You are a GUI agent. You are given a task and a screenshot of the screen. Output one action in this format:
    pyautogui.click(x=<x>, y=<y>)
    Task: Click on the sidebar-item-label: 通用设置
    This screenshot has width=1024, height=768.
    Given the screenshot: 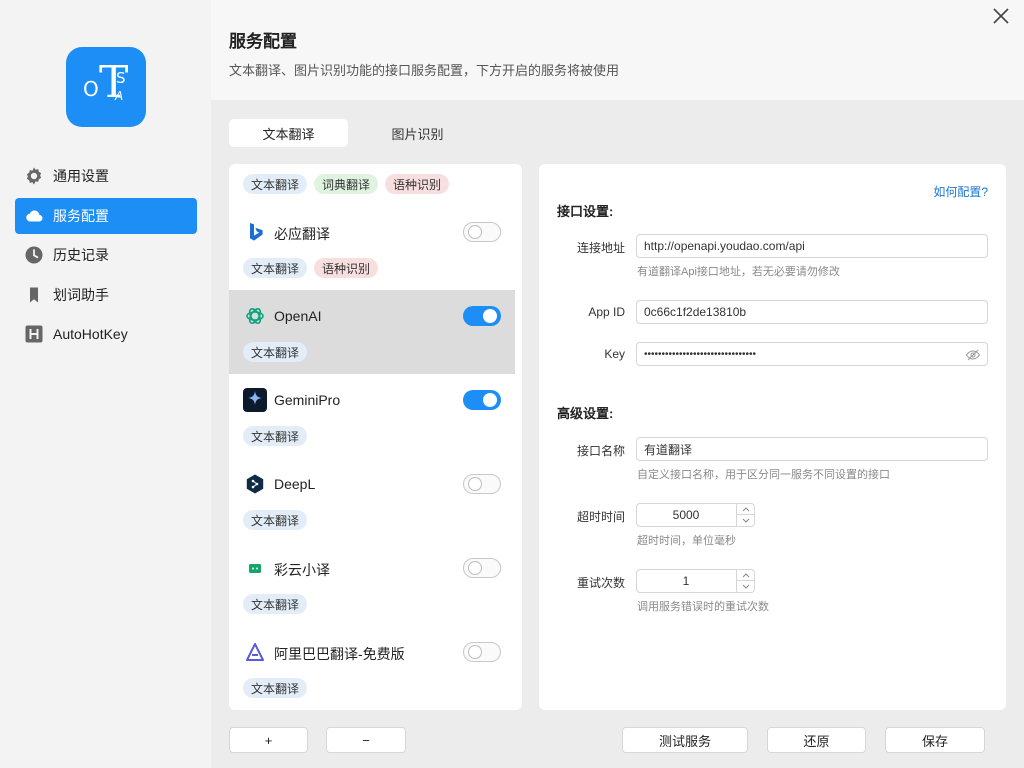 What is the action you would take?
    pyautogui.click(x=81, y=176)
    